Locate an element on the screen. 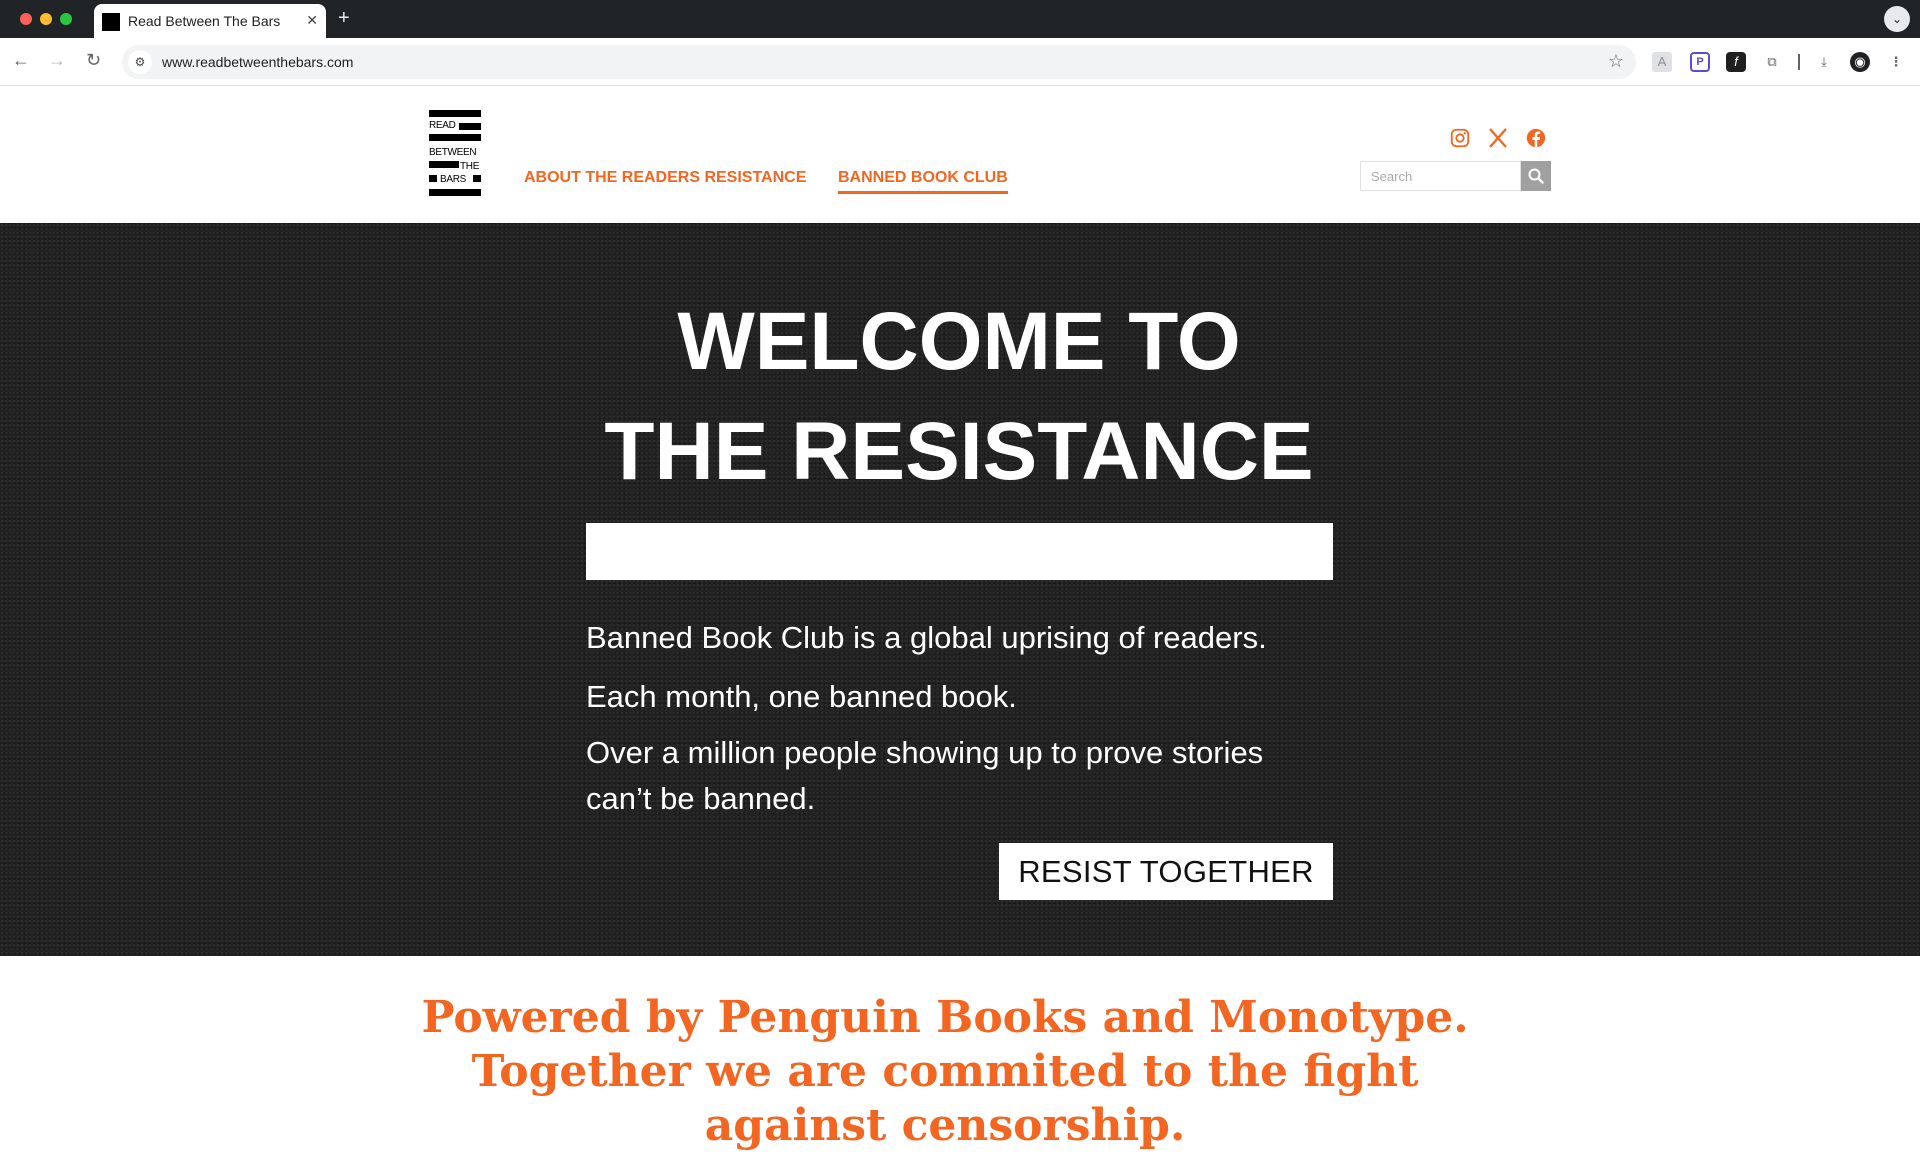  browser-tab-strip: Read Between The Bars ✕ + ⌄ is located at coordinates (960, 19).